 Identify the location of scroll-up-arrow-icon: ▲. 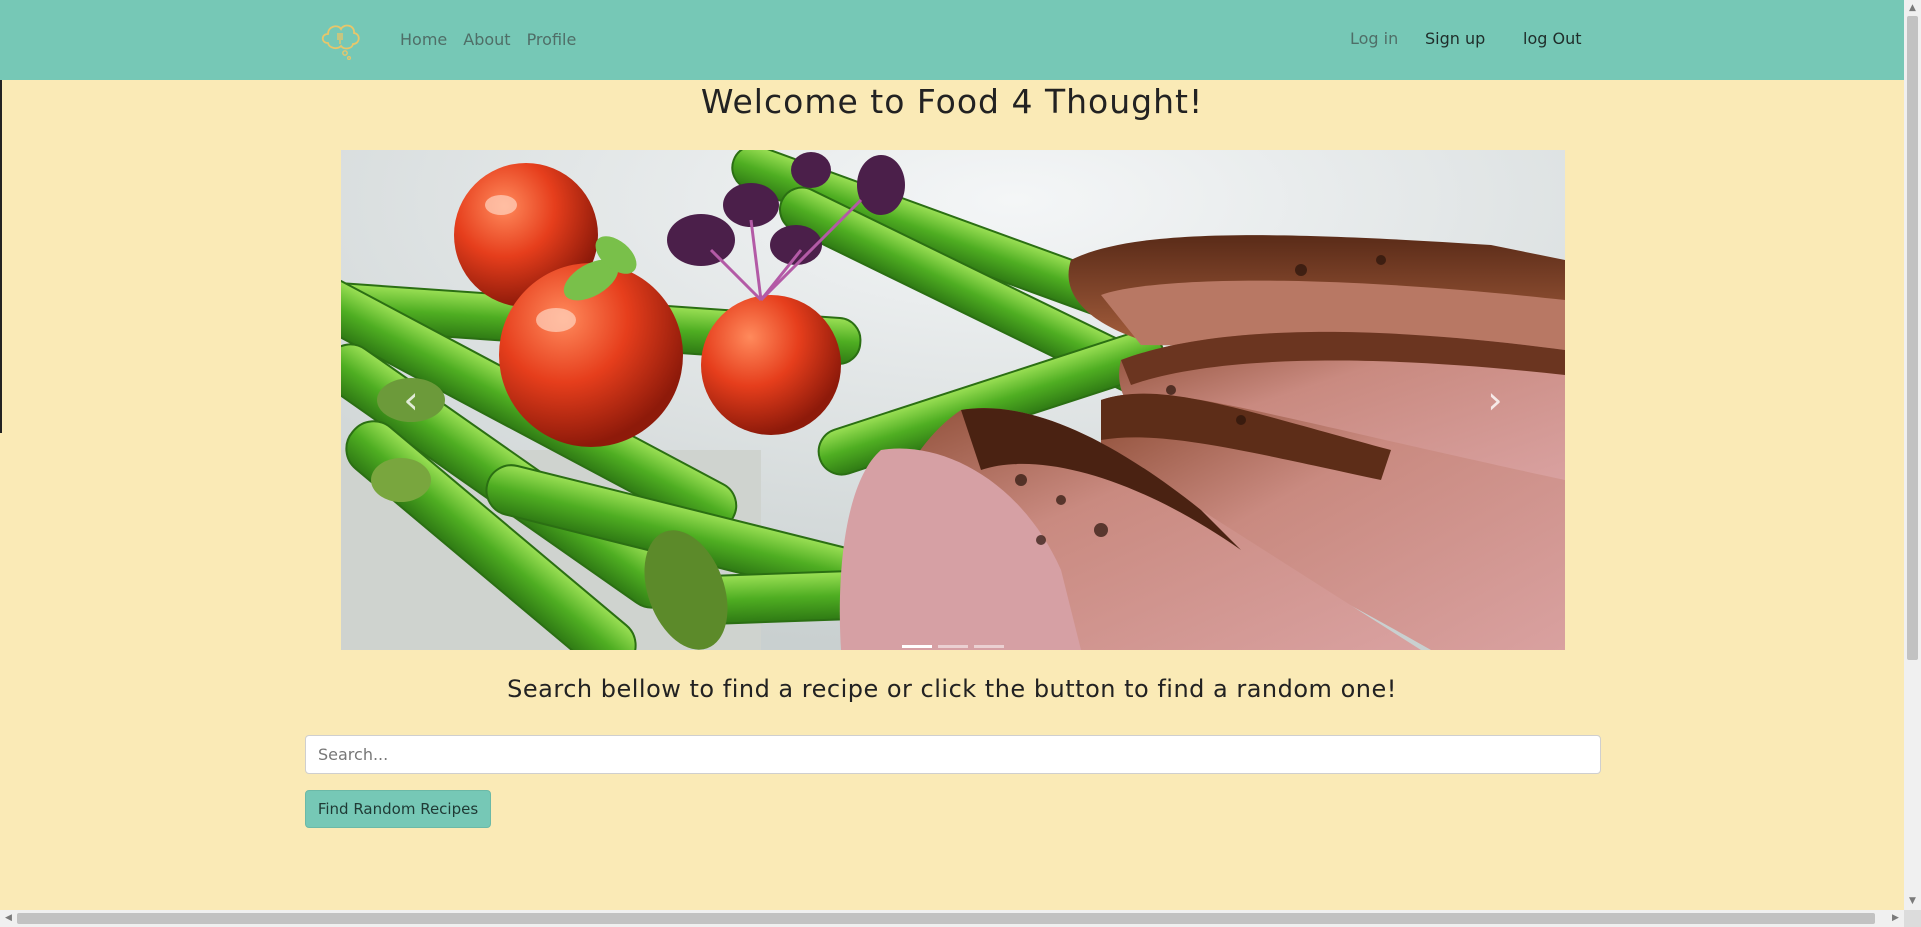
(1912, 8).